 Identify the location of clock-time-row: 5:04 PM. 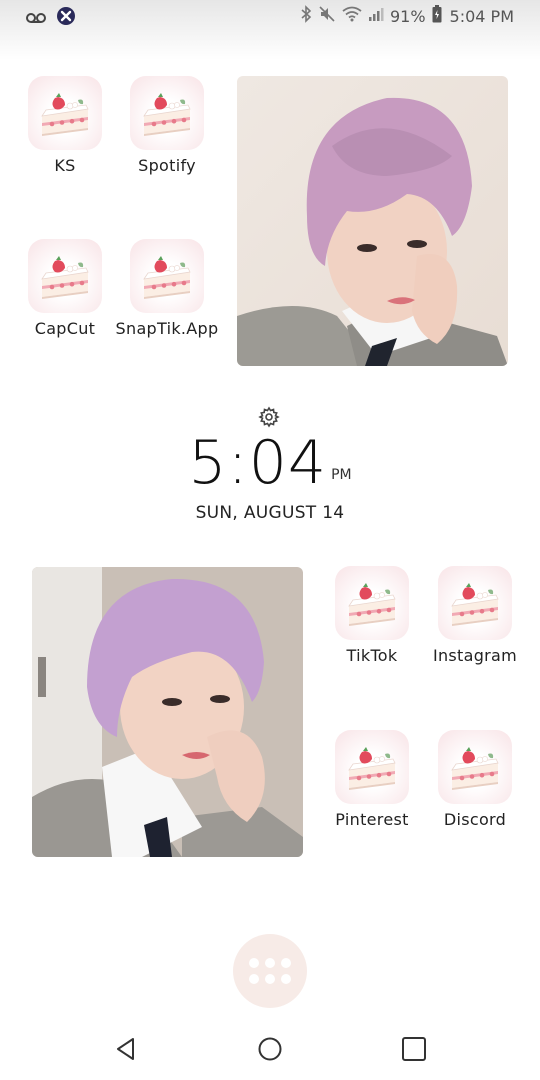
(270, 463).